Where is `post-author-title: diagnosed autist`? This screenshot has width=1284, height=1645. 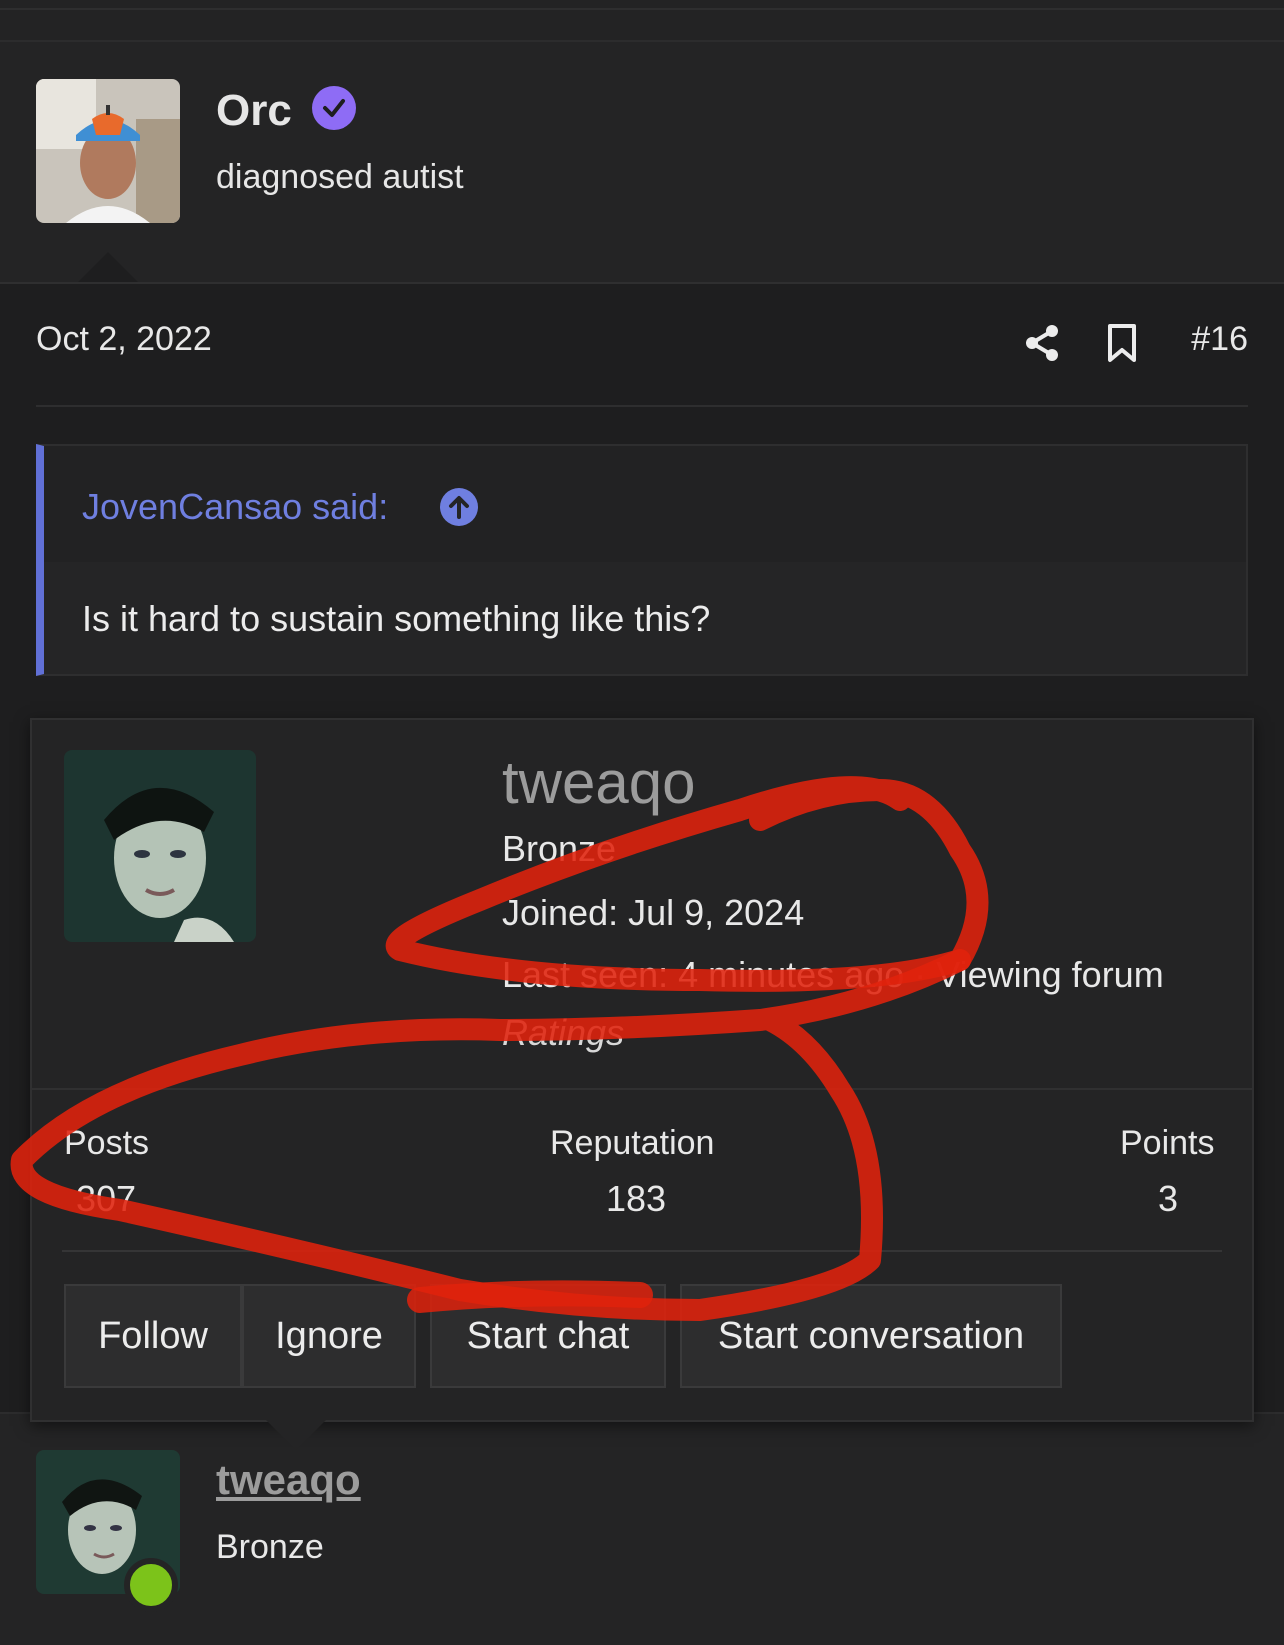 post-author-title: diagnosed autist is located at coordinates (340, 177).